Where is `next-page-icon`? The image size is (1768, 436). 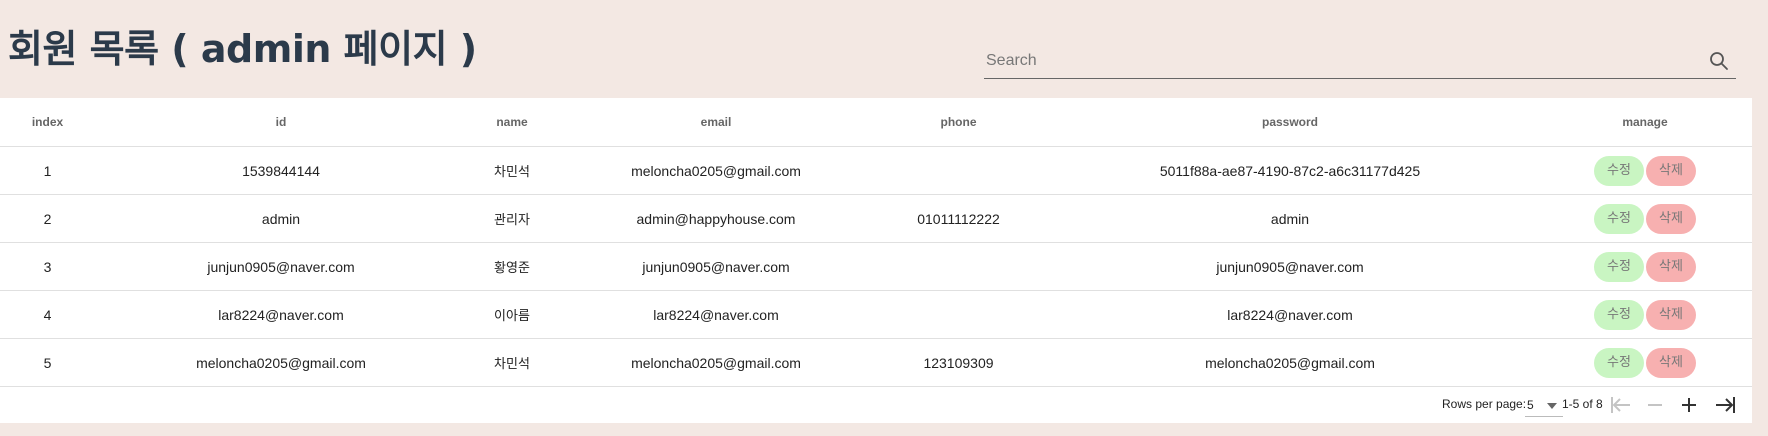
next-page-icon is located at coordinates (1689, 405).